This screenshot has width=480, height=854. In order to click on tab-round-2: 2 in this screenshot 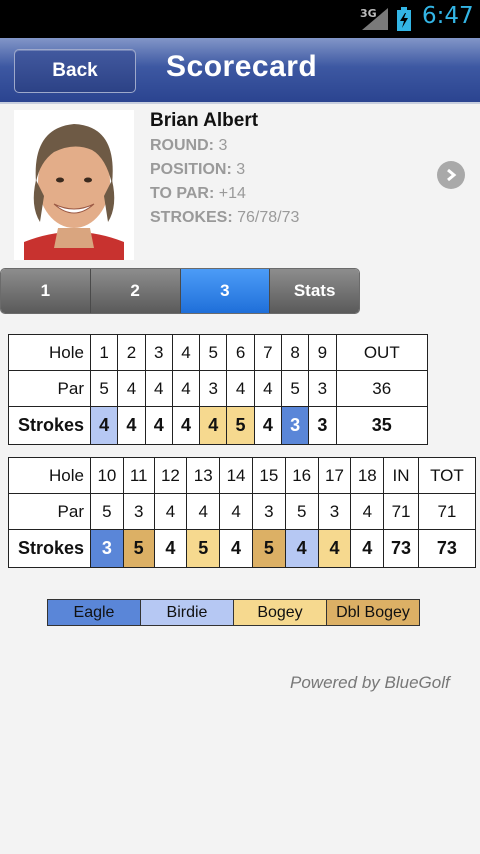, I will do `click(135, 291)`.